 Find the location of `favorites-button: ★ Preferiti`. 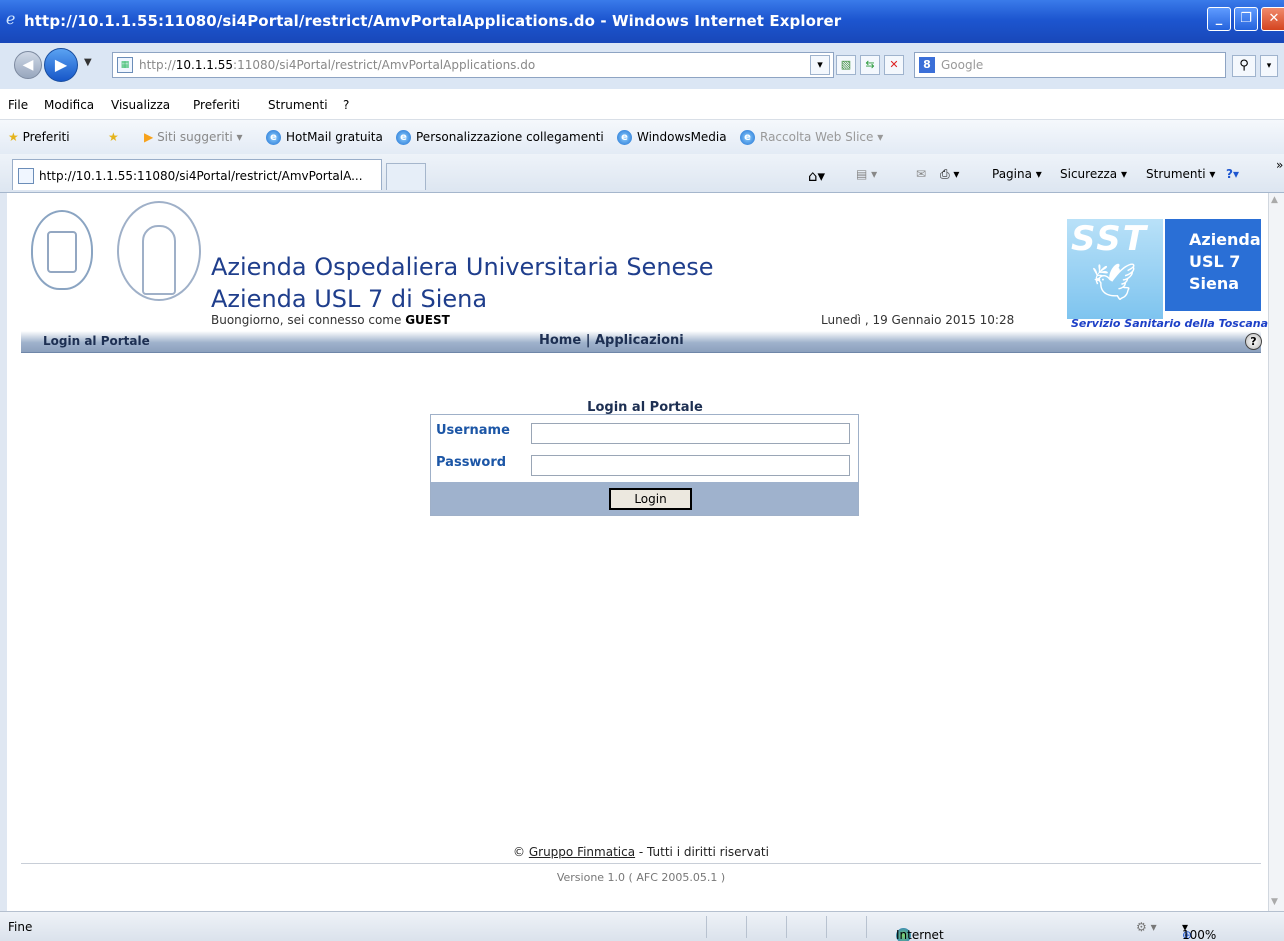

favorites-button: ★ Preferiti is located at coordinates (39, 137).